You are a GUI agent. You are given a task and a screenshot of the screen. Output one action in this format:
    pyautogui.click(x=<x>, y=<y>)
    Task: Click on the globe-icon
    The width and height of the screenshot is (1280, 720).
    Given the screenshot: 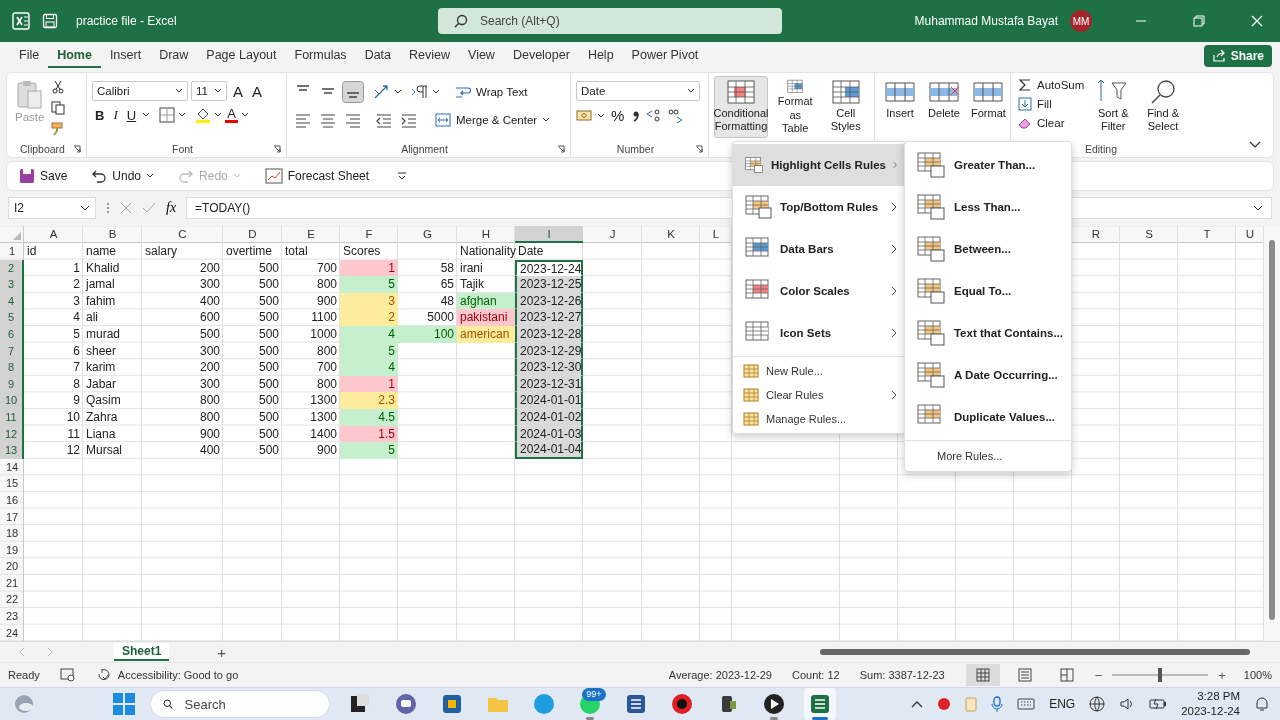 What is the action you would take?
    pyautogui.click(x=1097, y=704)
    